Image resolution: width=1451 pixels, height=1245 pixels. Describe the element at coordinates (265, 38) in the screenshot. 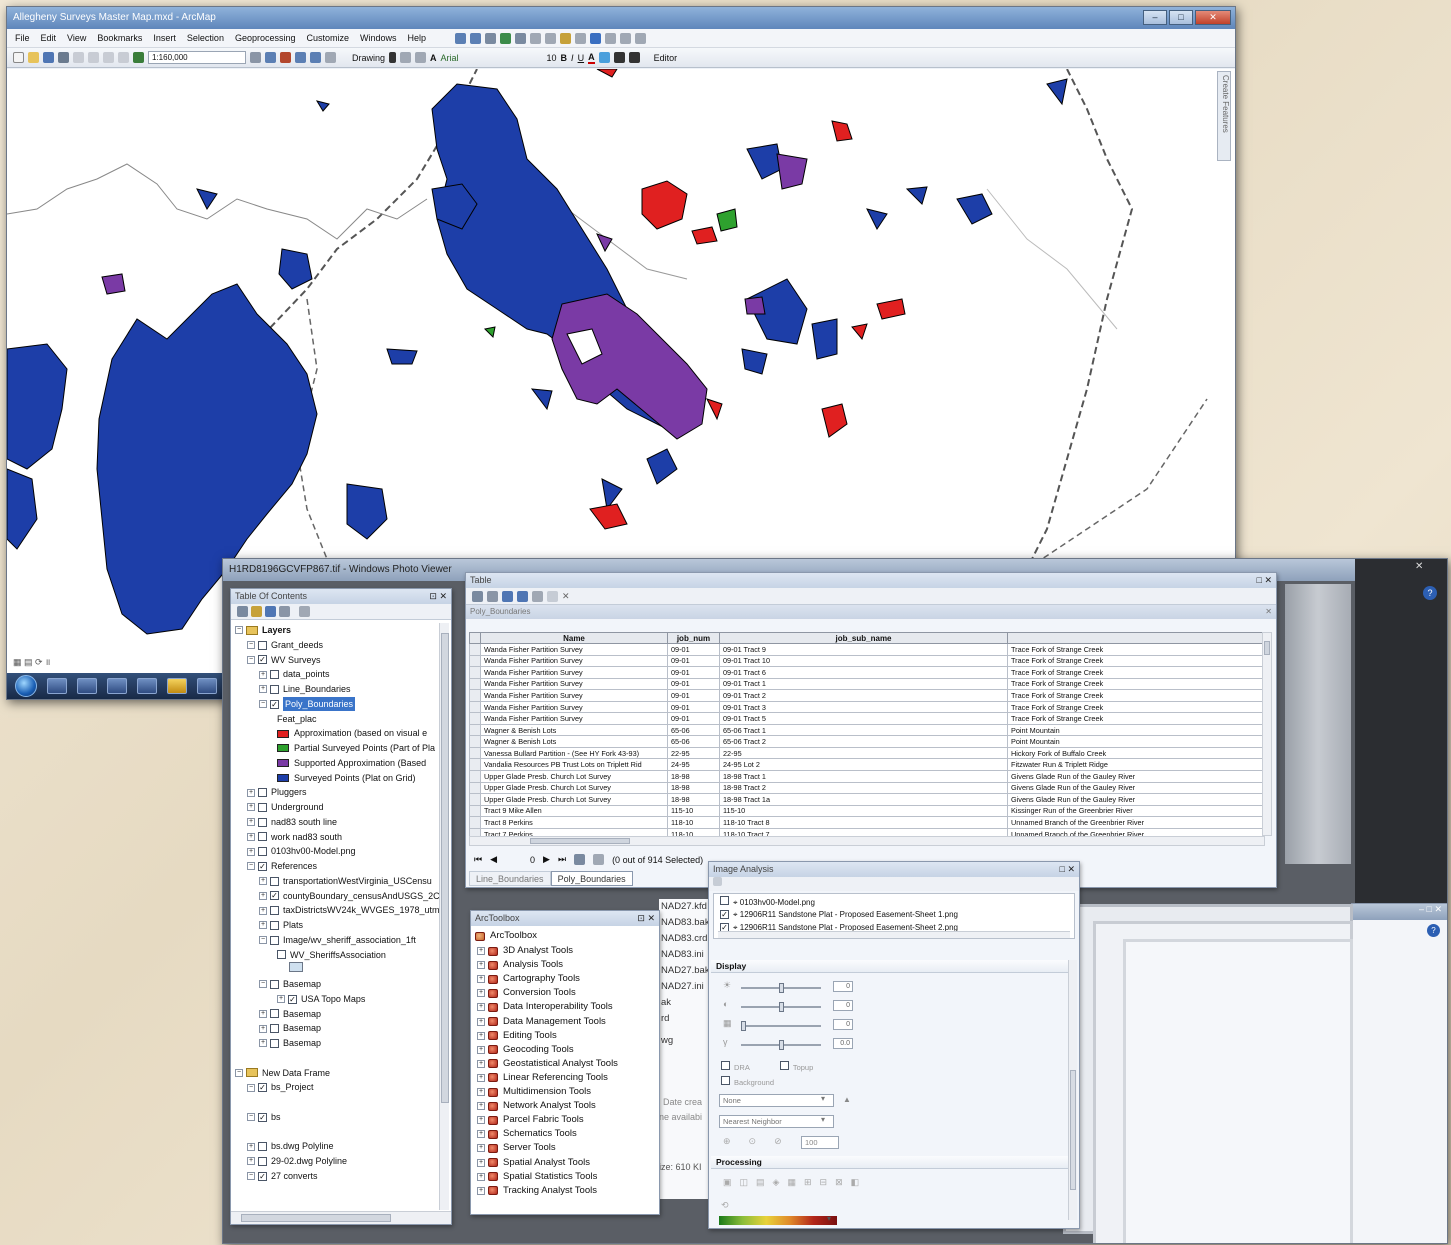

I see `menu-geoprocessing: Geoprocessing` at that location.